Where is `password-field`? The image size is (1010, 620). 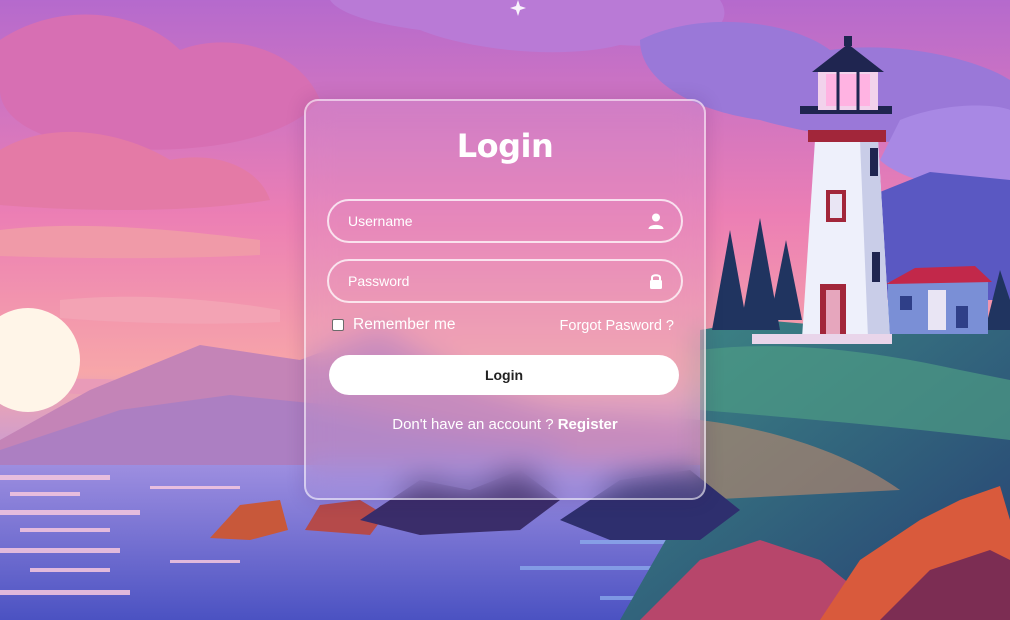 password-field is located at coordinates (505, 281).